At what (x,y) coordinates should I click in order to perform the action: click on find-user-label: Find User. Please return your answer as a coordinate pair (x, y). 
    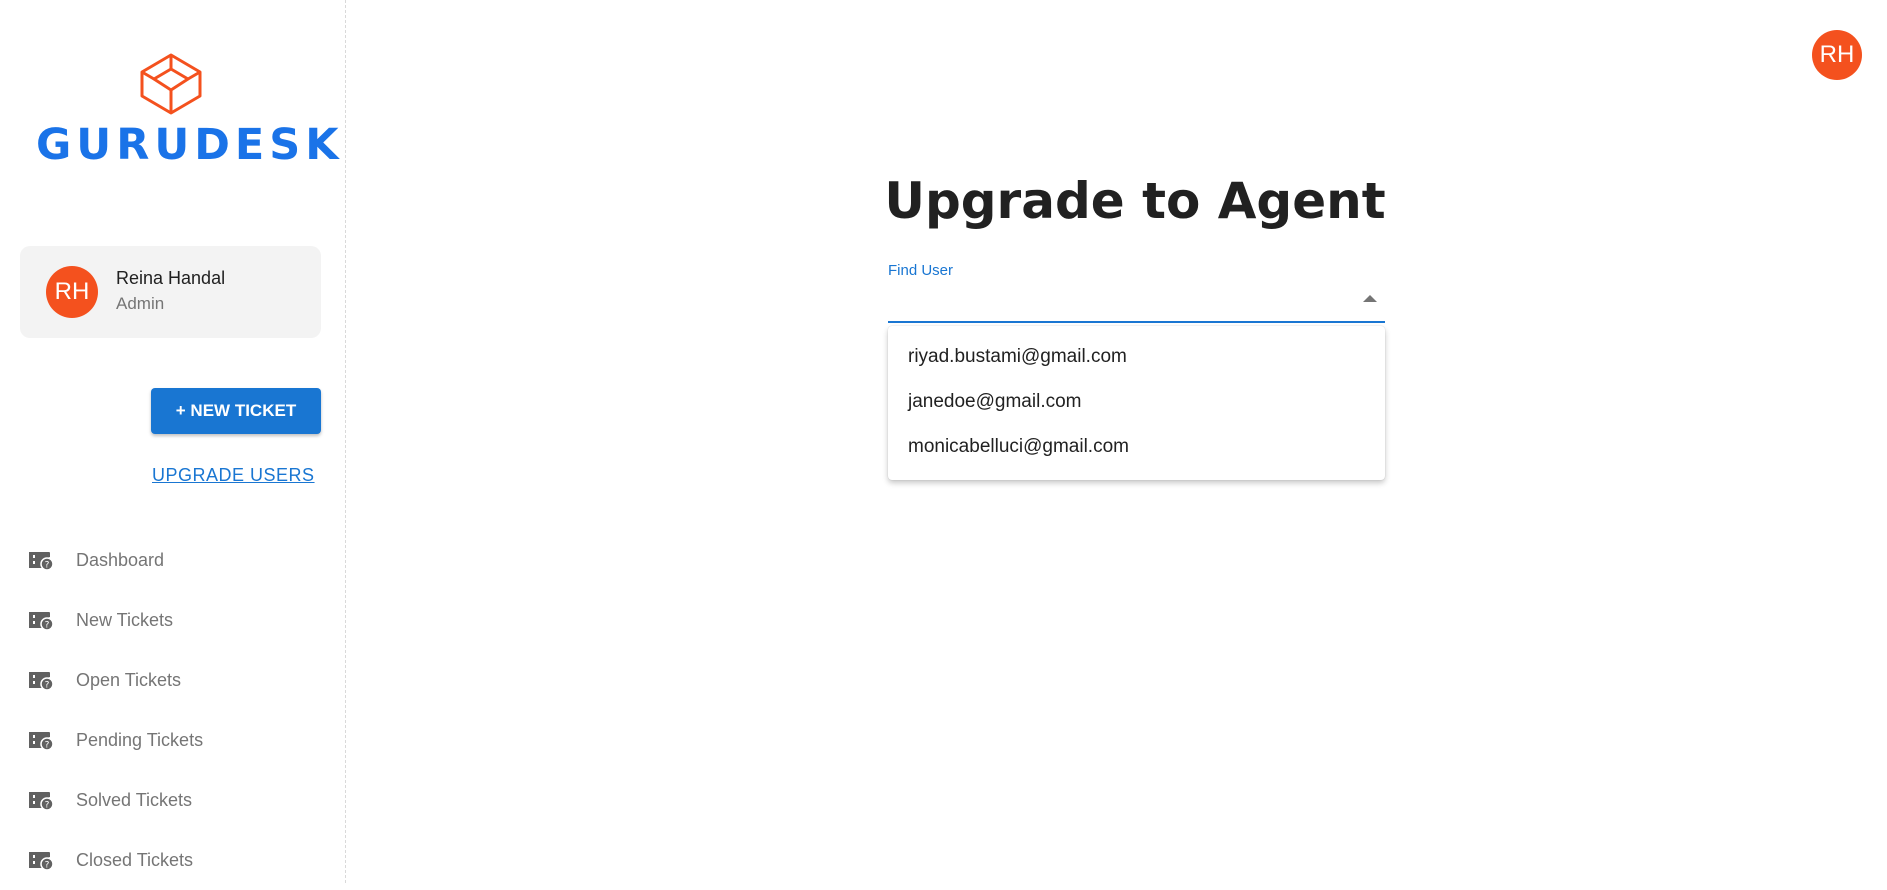
    Looking at the image, I should click on (921, 270).